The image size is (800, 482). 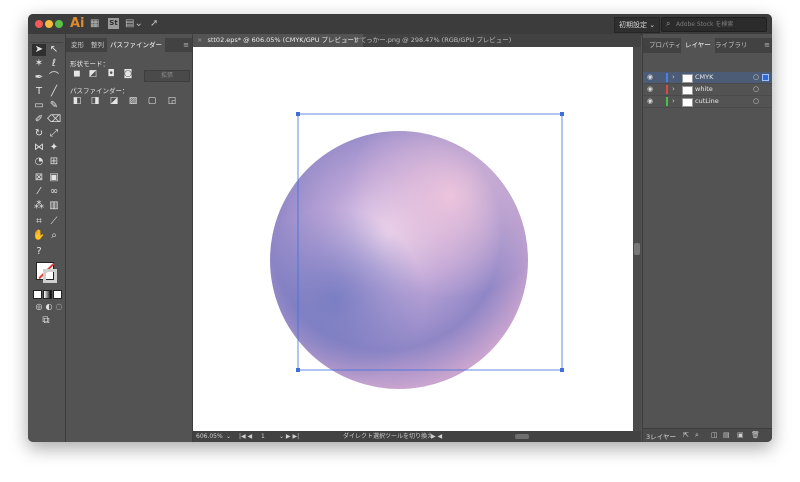 I want to click on rectangle-tool-icon: ▭, so click(x=39, y=106).